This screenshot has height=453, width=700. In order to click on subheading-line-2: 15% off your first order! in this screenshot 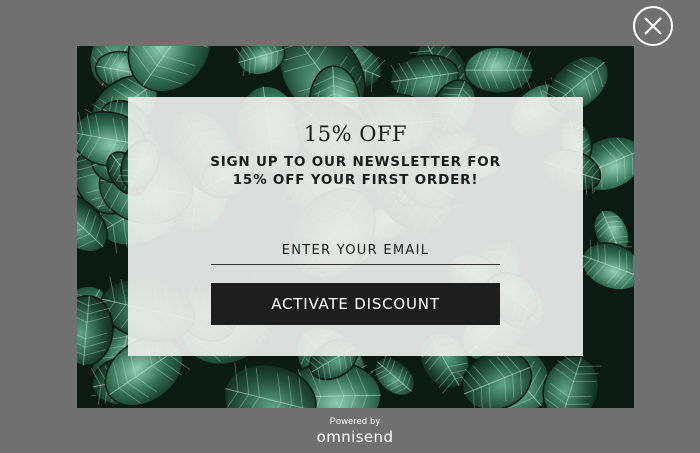, I will do `click(355, 180)`.